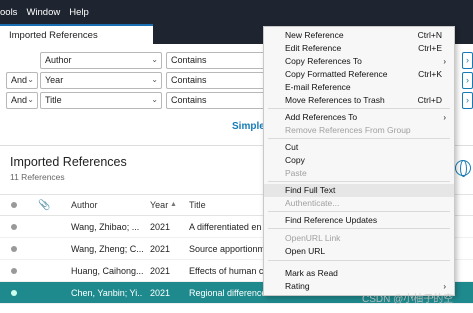  I want to click on menu-item-new-reference: New Reference Ctrl+N, so click(359, 35).